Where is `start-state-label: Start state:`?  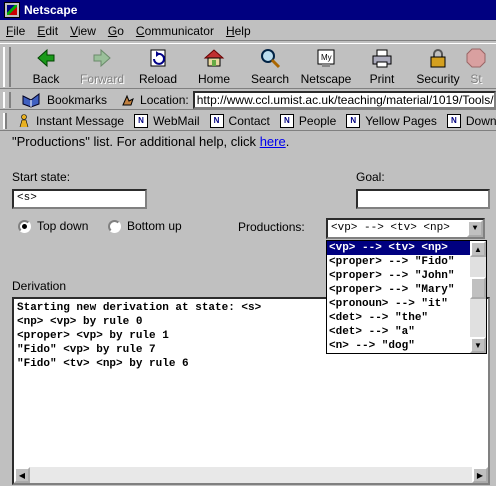 start-state-label: Start state: is located at coordinates (41, 177).